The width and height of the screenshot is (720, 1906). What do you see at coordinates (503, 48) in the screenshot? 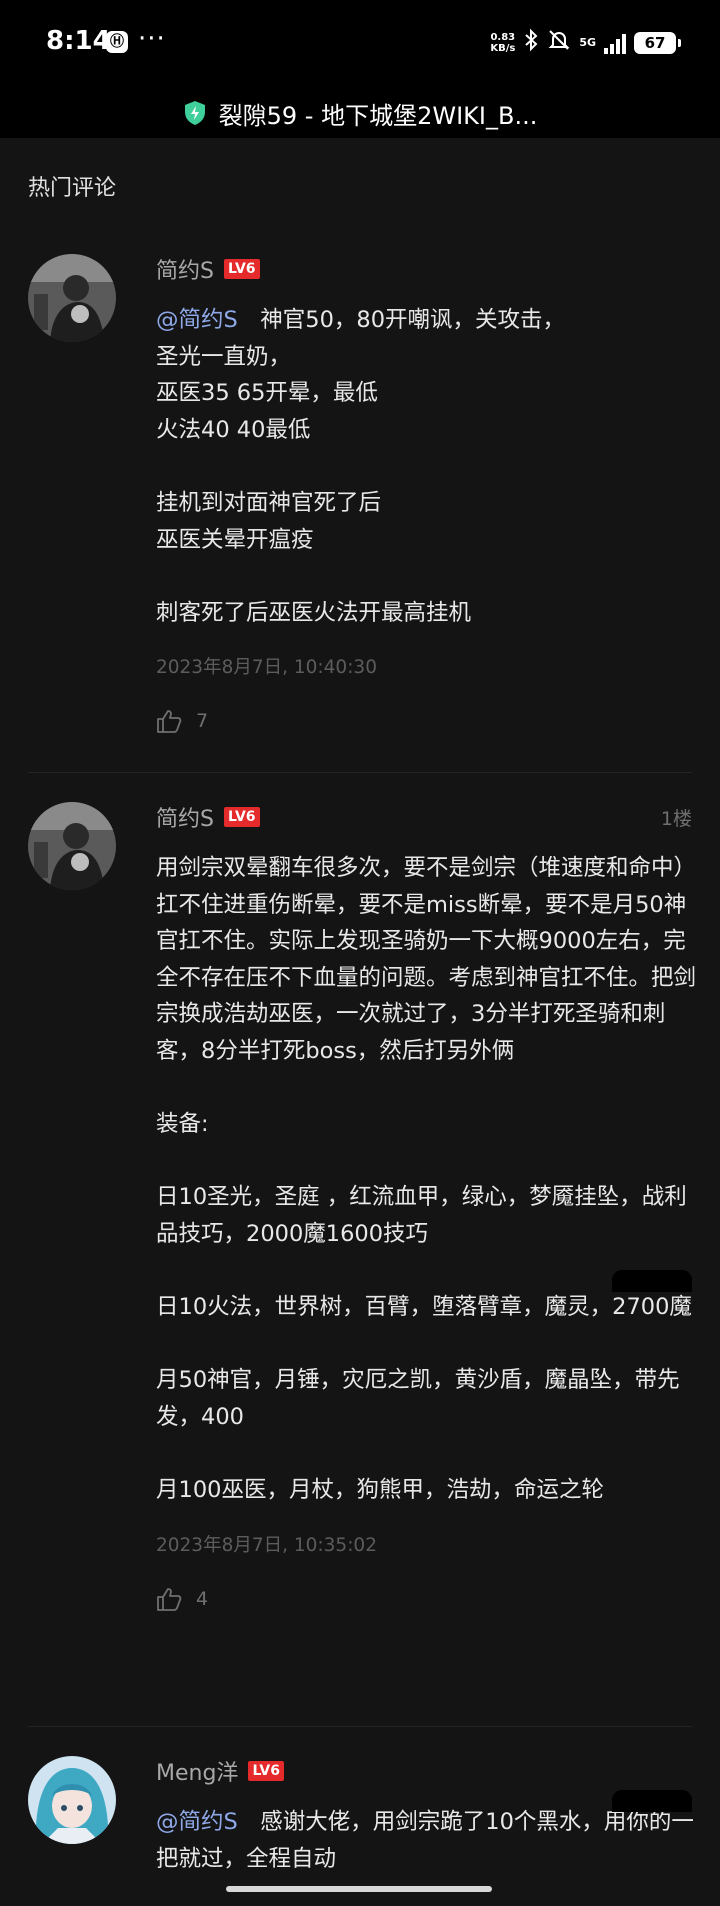
I see `network-speed-unit: KB/s` at bounding box center [503, 48].